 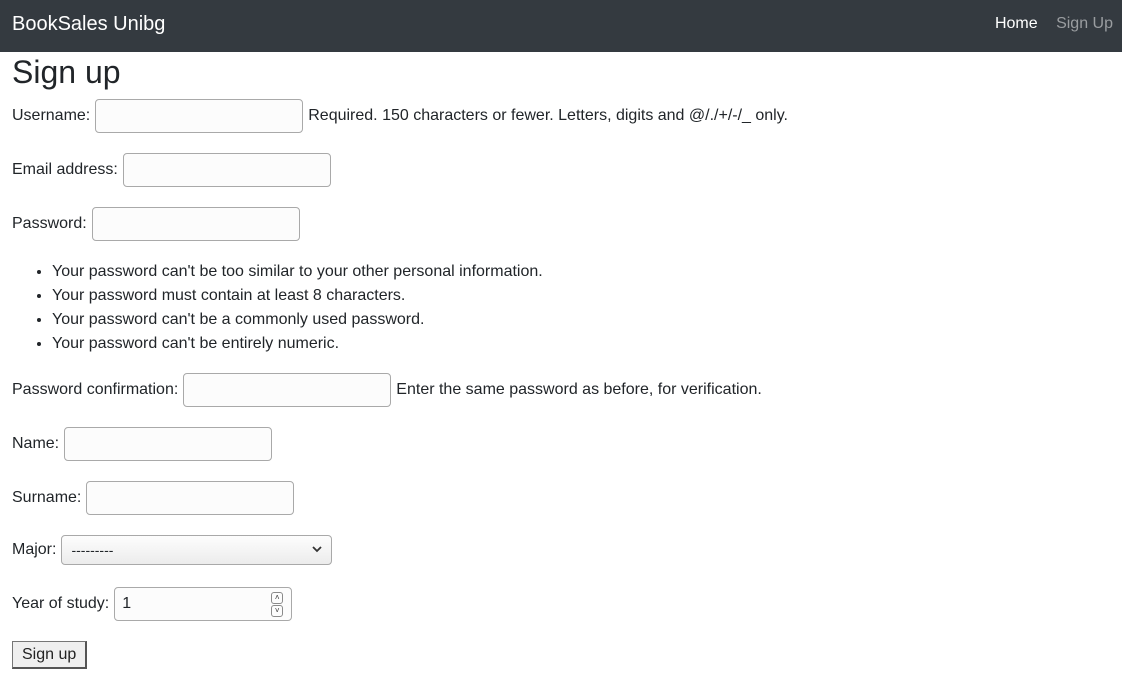 I want to click on password-row: Password:, so click(x=156, y=224).